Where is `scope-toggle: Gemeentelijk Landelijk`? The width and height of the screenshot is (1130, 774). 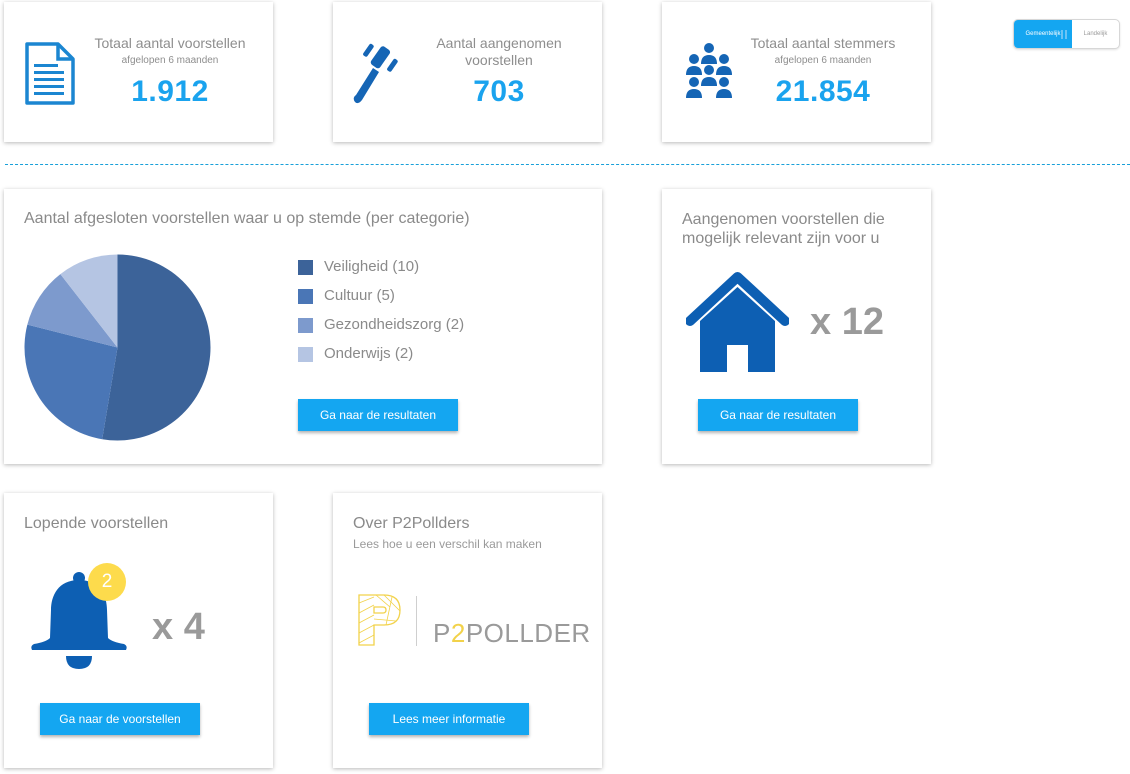
scope-toggle: Gemeentelijk Landelijk is located at coordinates (1066, 34).